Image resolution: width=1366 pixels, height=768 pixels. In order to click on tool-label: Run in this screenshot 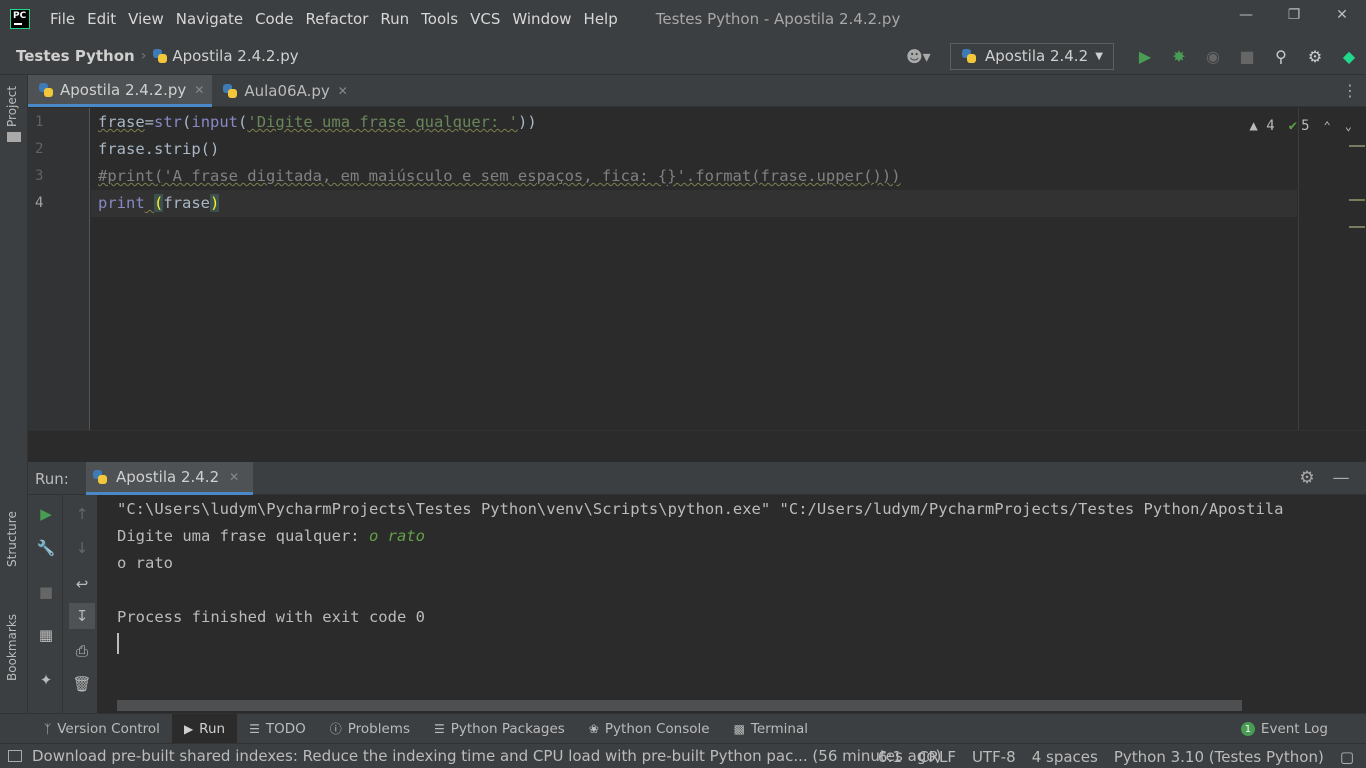, I will do `click(212, 728)`.